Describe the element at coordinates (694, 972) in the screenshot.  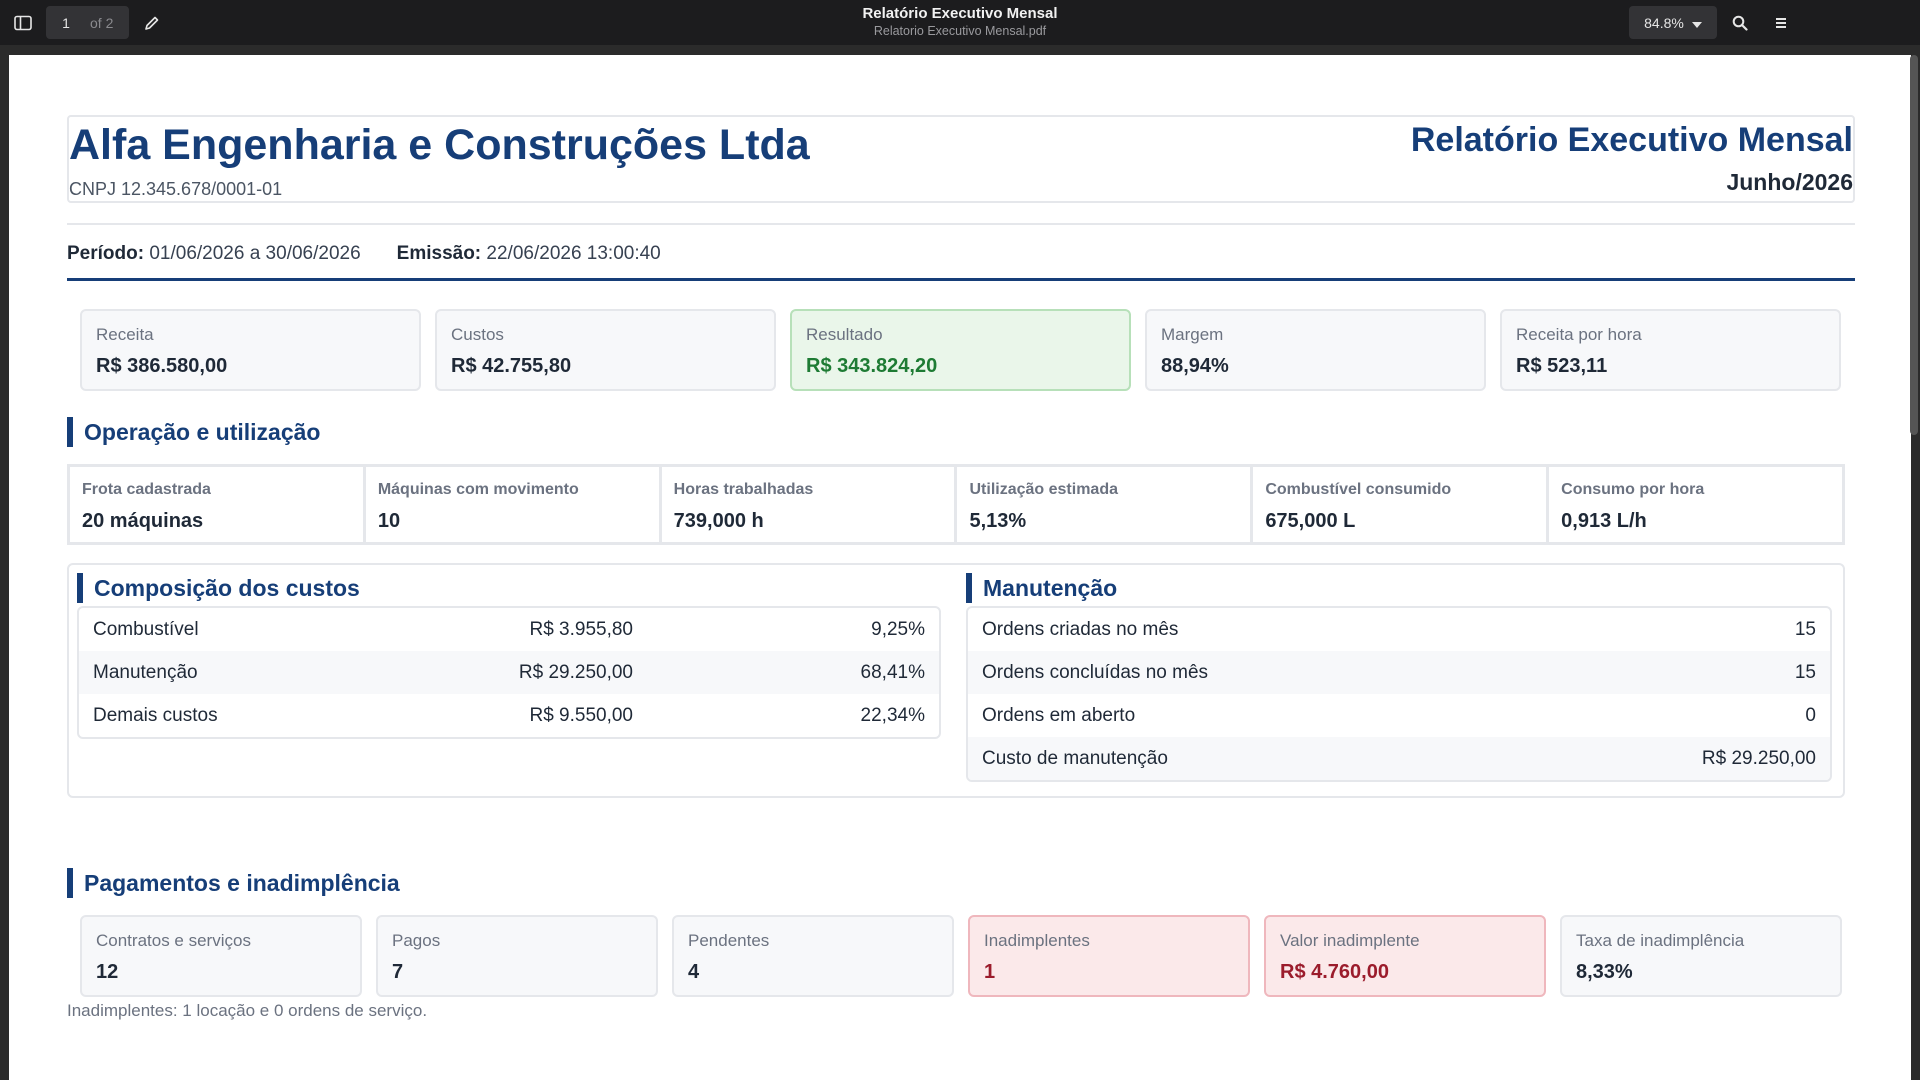
I see `payment-value: 4` at that location.